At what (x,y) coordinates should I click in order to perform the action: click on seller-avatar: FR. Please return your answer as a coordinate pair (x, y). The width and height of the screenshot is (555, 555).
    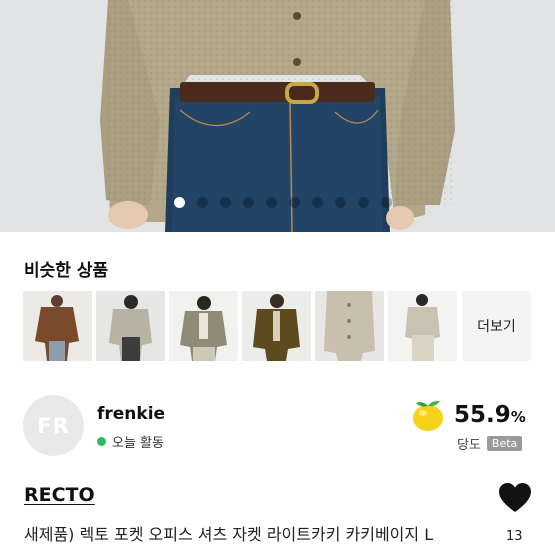
    Looking at the image, I should click on (53, 425).